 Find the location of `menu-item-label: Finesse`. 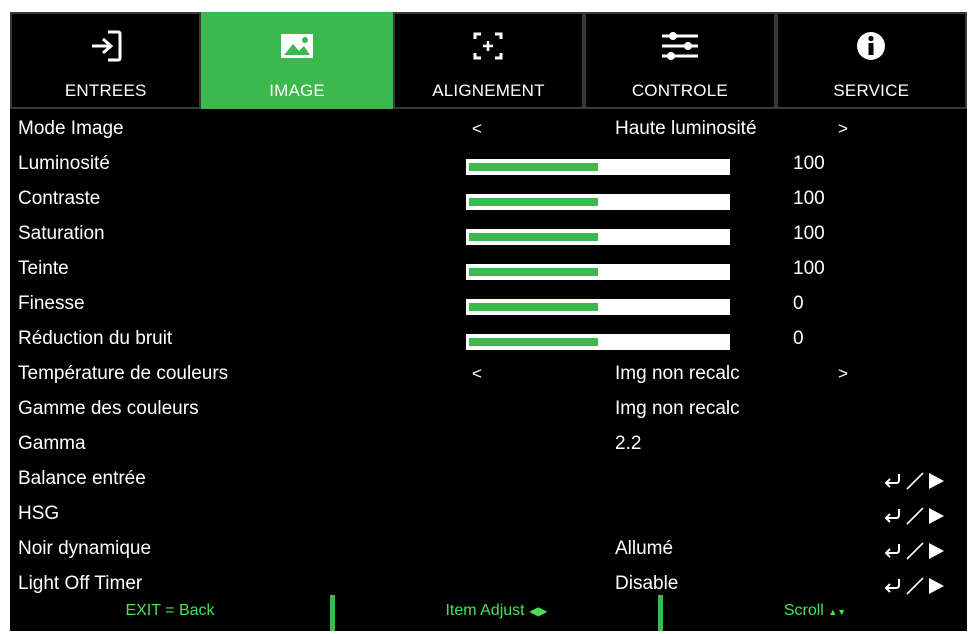

menu-item-label: Finesse is located at coordinates (51, 303).